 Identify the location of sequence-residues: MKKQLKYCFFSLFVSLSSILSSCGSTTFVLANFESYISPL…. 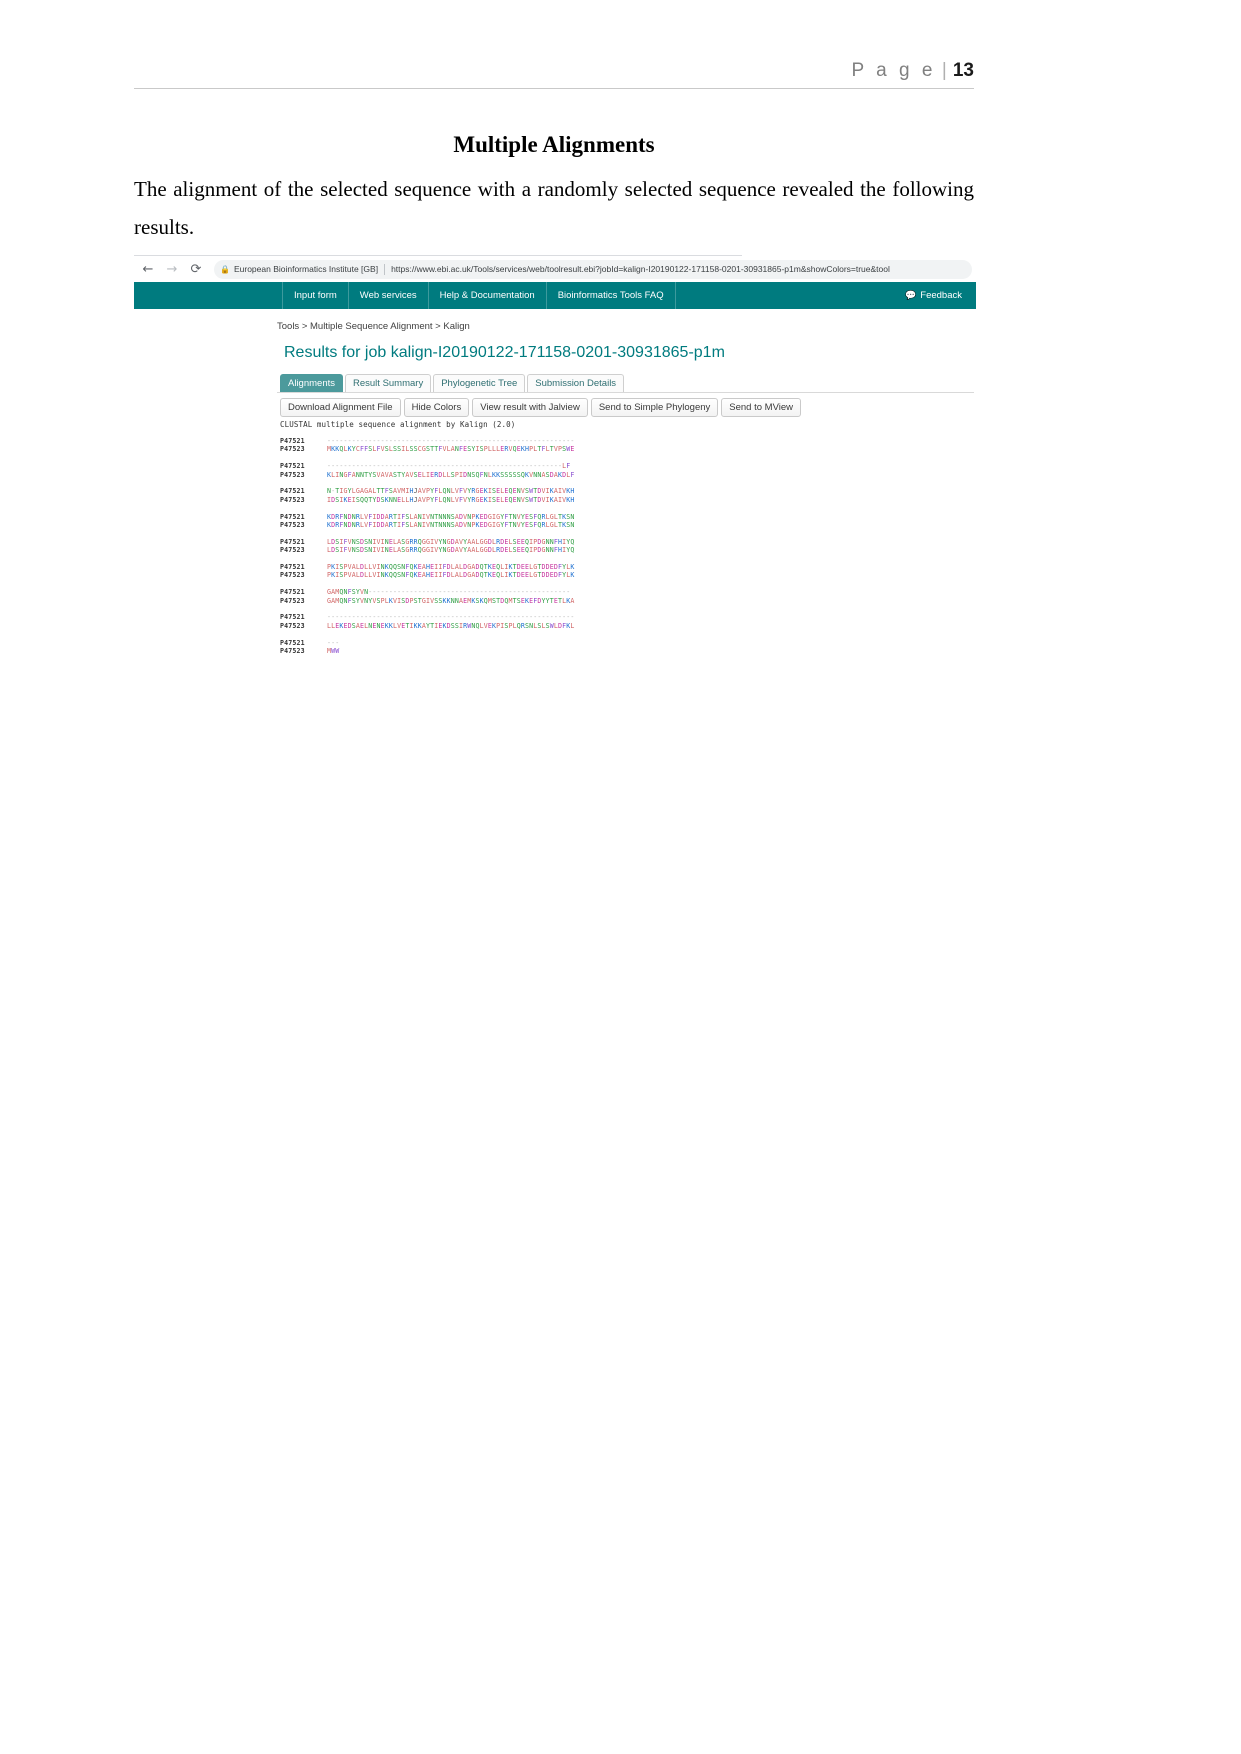
(451, 449).